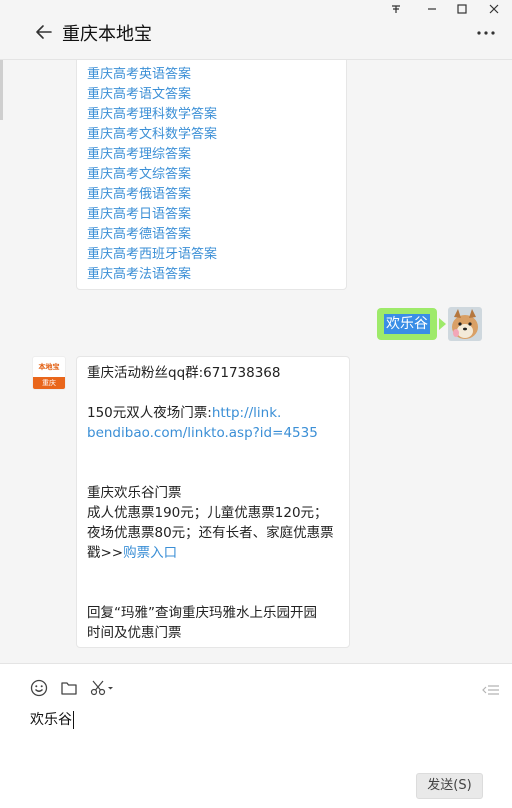 Image resolution: width=512 pixels, height=808 pixels. Describe the element at coordinates (465, 324) in the screenshot. I see `user-avatar` at that location.